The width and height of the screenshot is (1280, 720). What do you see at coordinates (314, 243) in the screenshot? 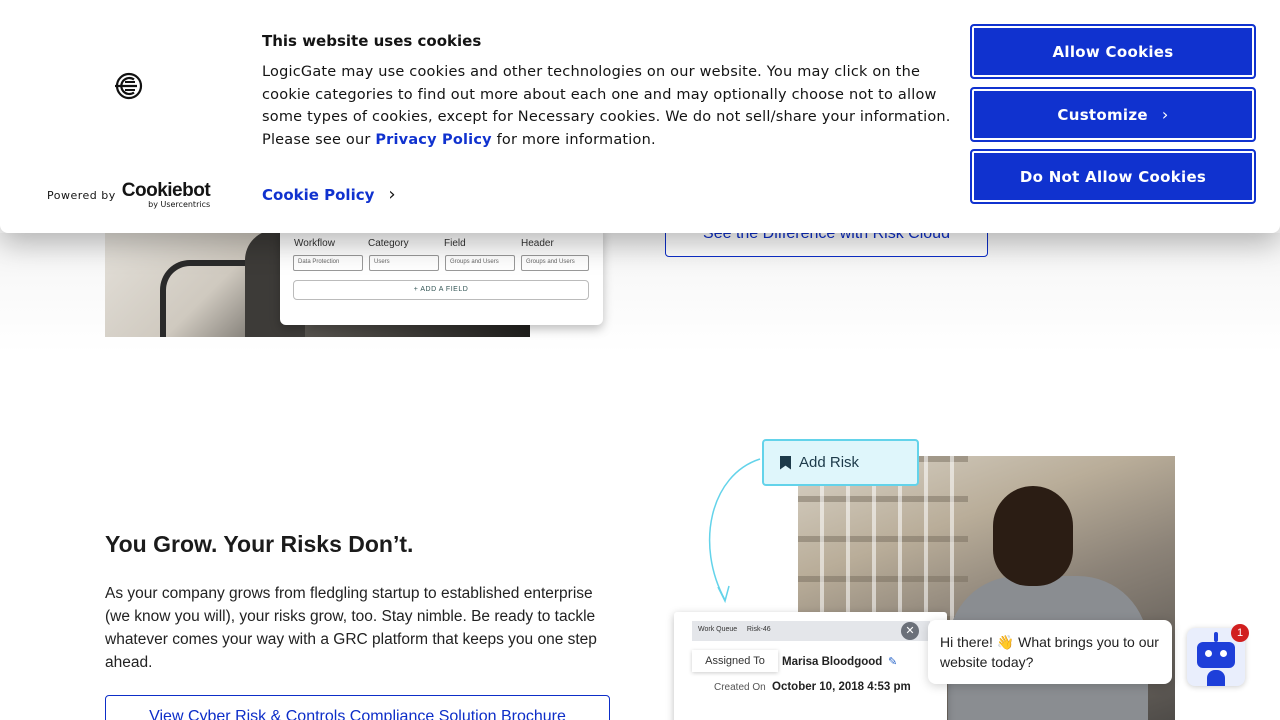
I see `column-label: Workflow` at bounding box center [314, 243].